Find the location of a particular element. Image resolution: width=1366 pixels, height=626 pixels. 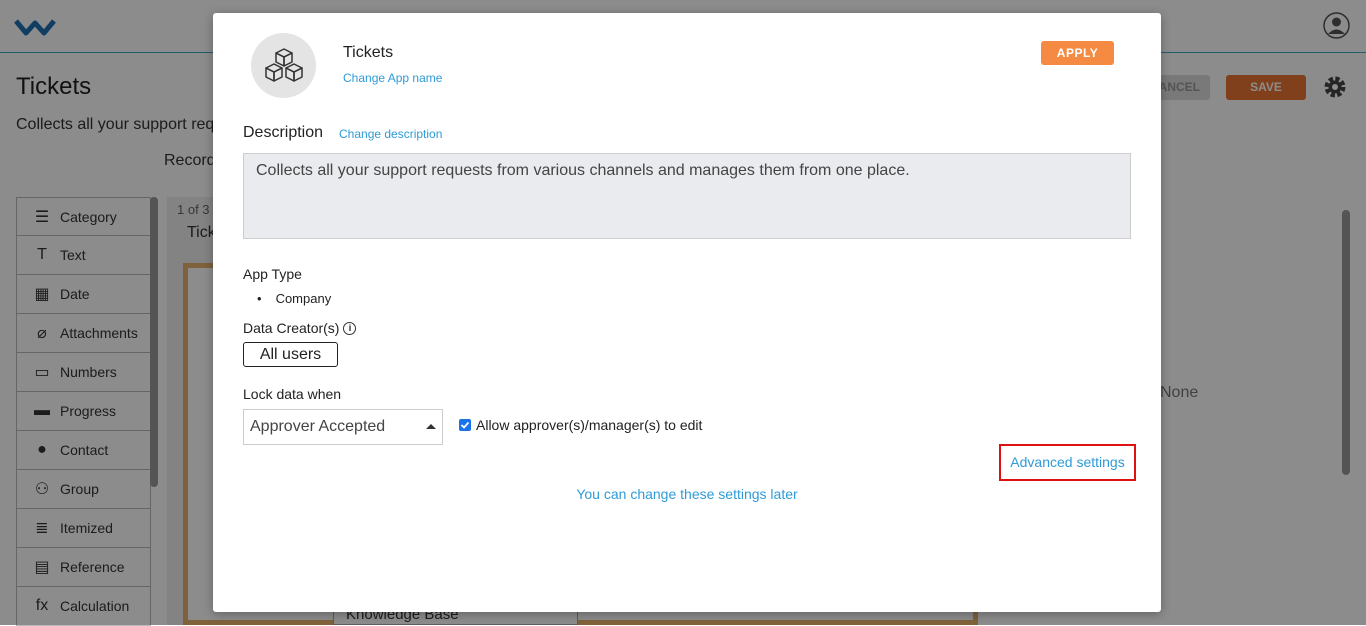

app-type-label: App Type is located at coordinates (272, 274).